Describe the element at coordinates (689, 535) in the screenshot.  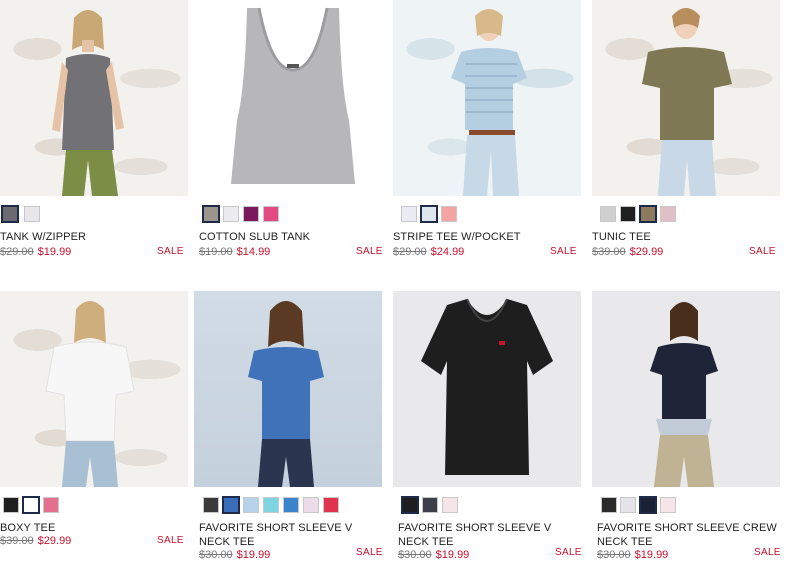
I see `product-name: FAVORITE SHORT SLEEVE CREW NECK TEE` at that location.